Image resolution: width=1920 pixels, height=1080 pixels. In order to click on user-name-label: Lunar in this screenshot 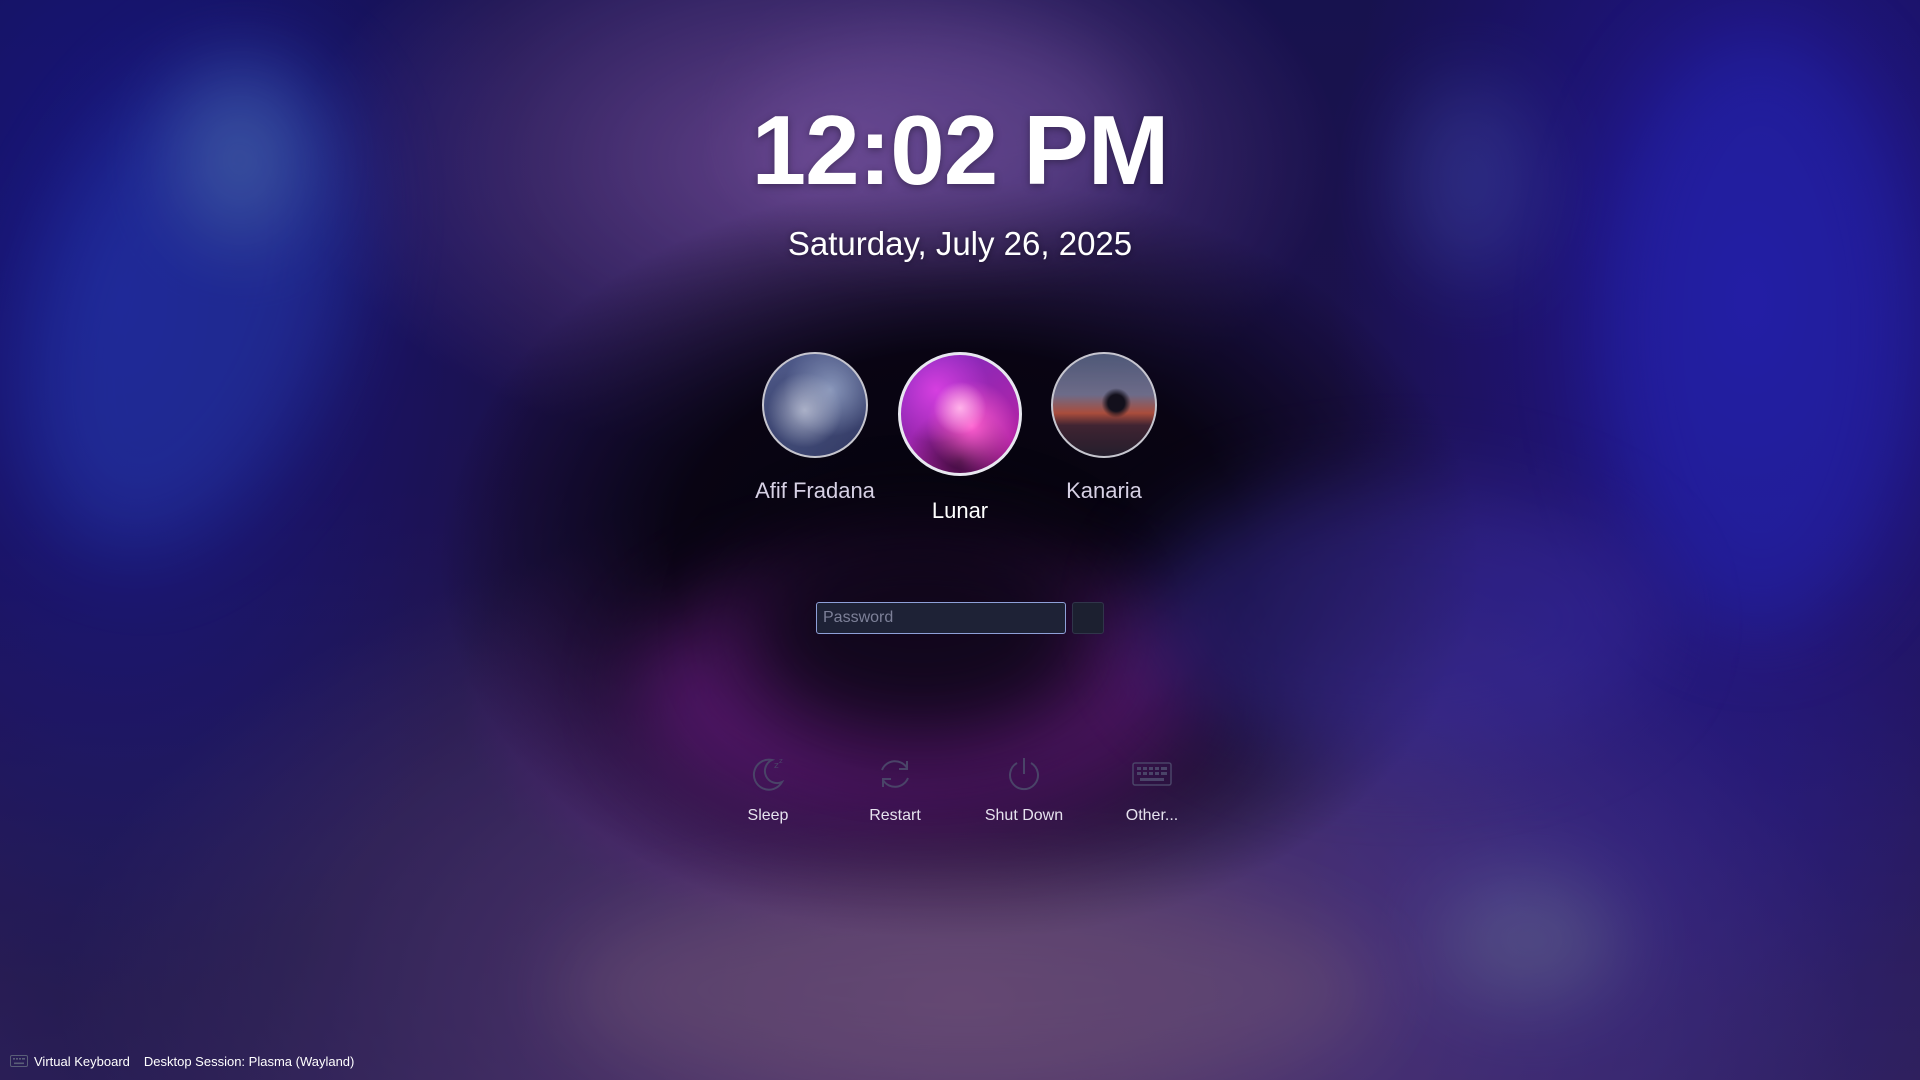, I will do `click(960, 510)`.